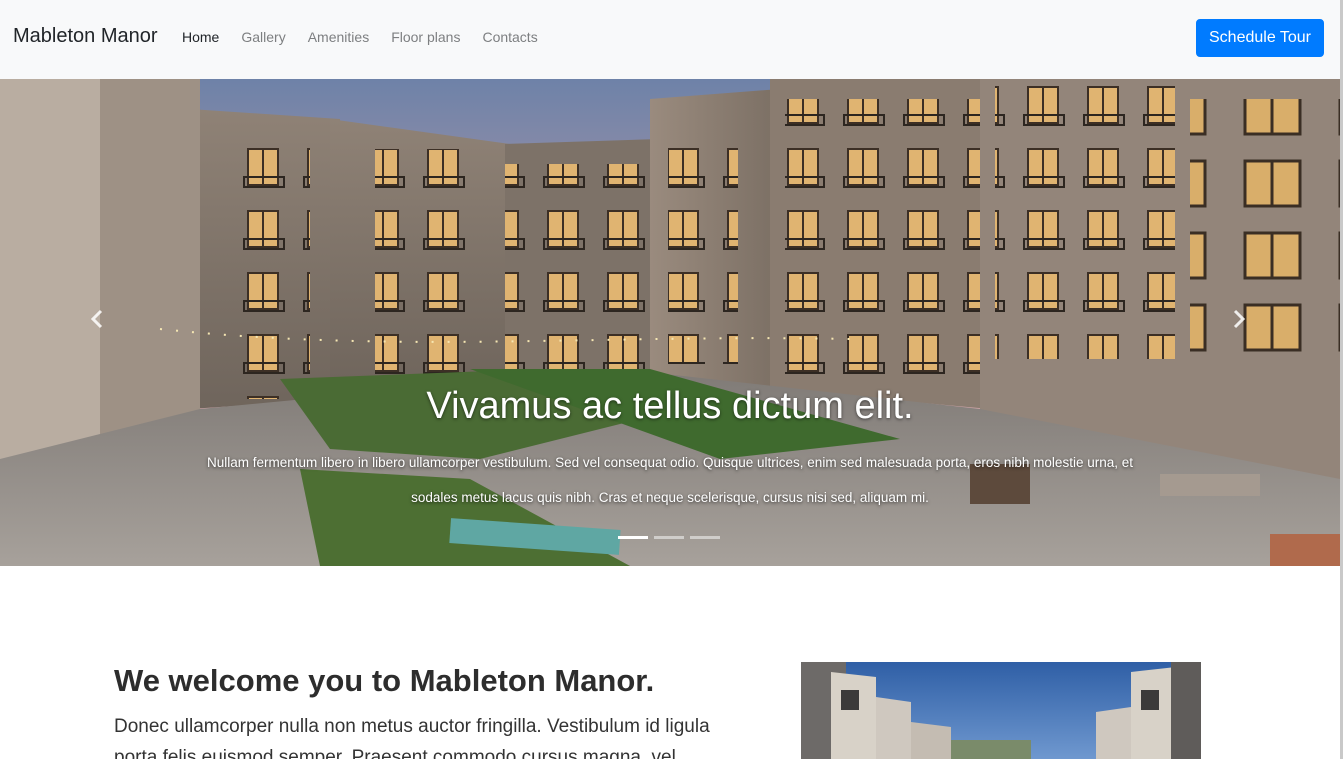 The width and height of the screenshot is (1343, 759). What do you see at coordinates (670, 406) in the screenshot?
I see `carousel-caption-title: Vivamus ac tellus dictum elit.` at bounding box center [670, 406].